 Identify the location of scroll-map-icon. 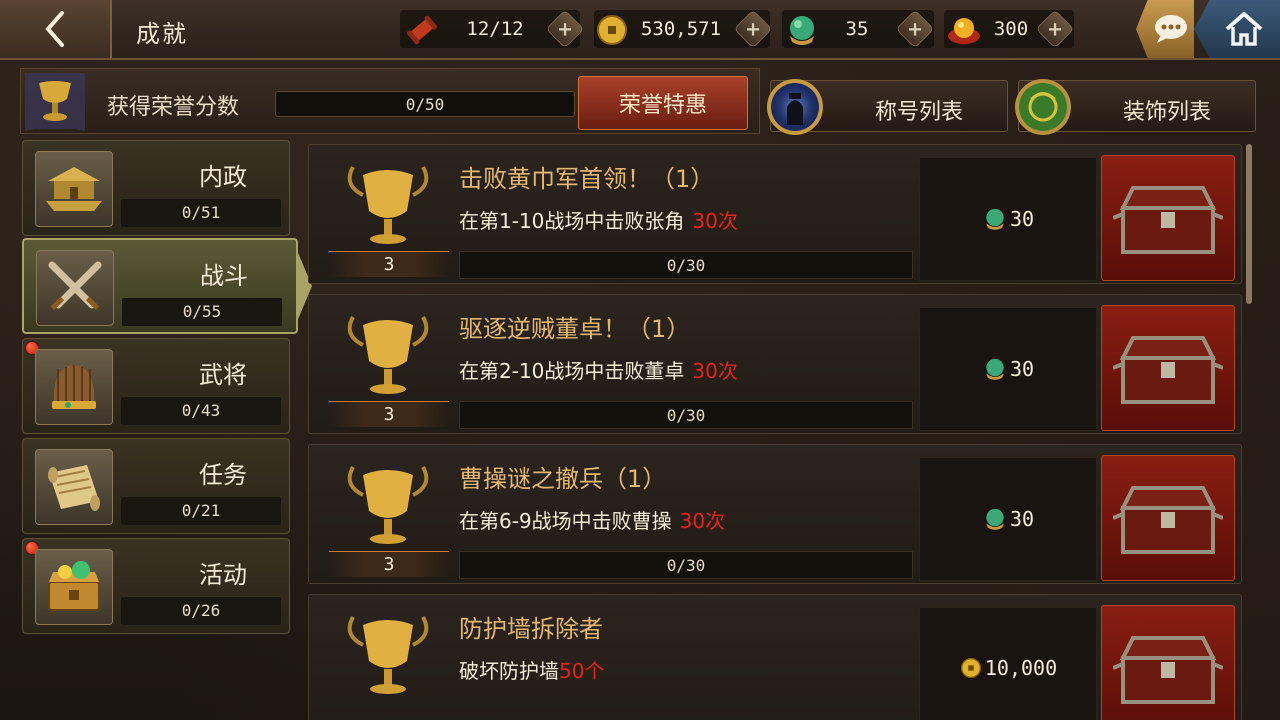
(74, 487).